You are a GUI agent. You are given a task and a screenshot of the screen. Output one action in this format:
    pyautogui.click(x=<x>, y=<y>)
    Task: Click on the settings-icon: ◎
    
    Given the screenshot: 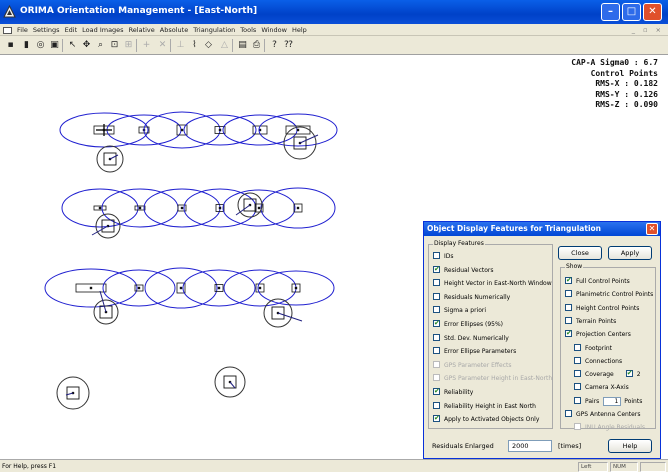 What is the action you would take?
    pyautogui.click(x=40, y=45)
    